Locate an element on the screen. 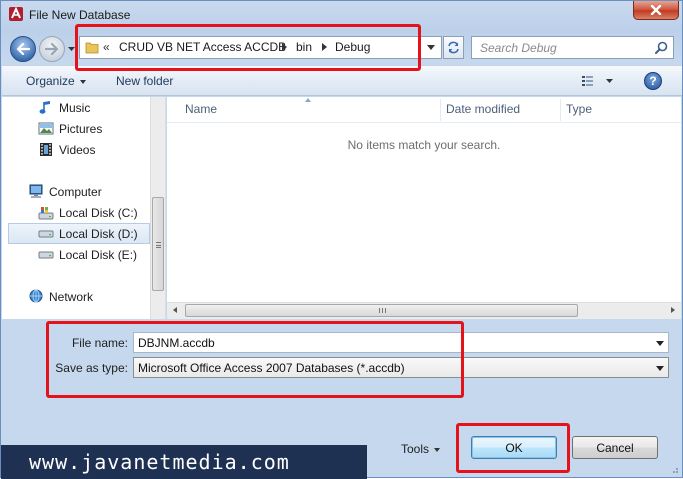 The height and width of the screenshot is (479, 683). tools-menu: Tools is located at coordinates (421, 449).